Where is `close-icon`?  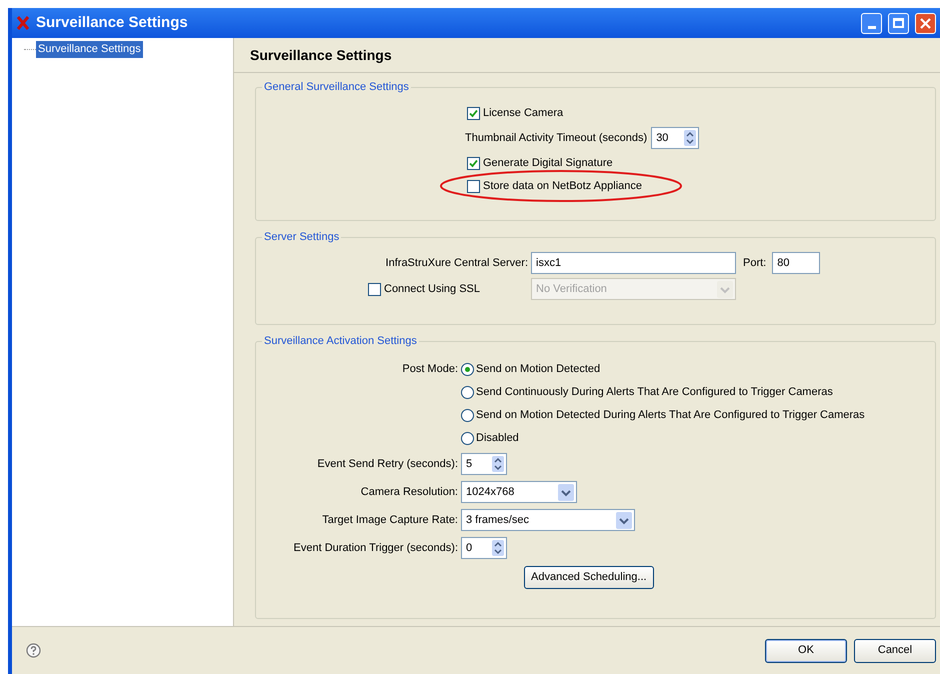 close-icon is located at coordinates (925, 23).